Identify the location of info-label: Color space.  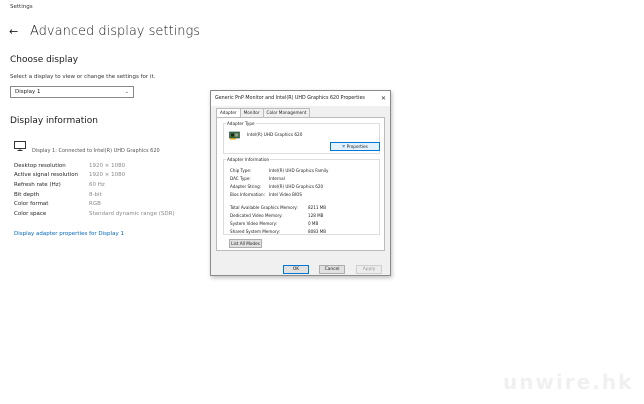
(30, 213).